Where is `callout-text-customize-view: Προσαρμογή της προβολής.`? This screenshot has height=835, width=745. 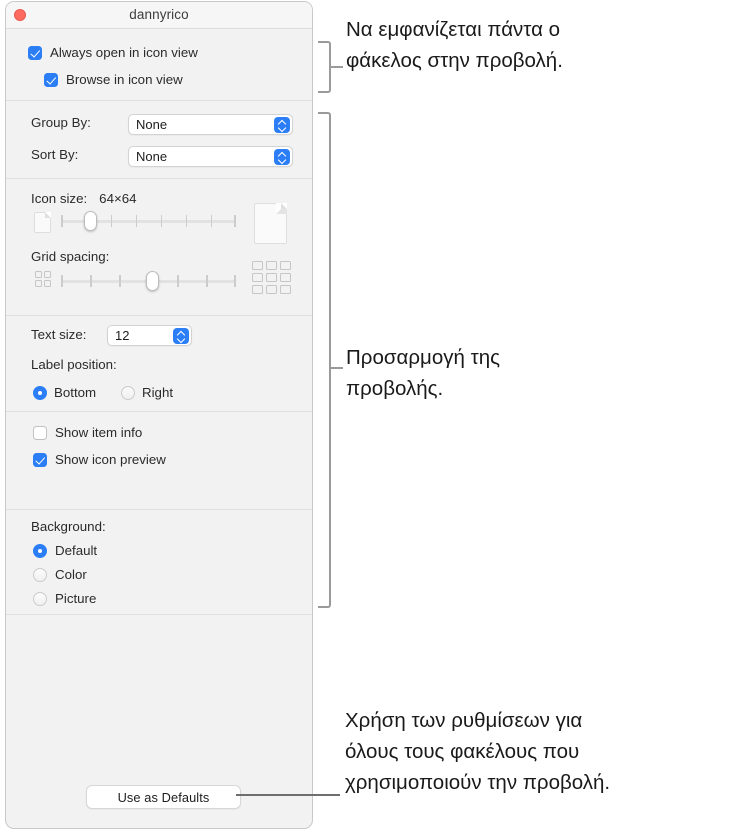
callout-text-customize-view: Προσαρμογή της προβολής. is located at coordinates (423, 373).